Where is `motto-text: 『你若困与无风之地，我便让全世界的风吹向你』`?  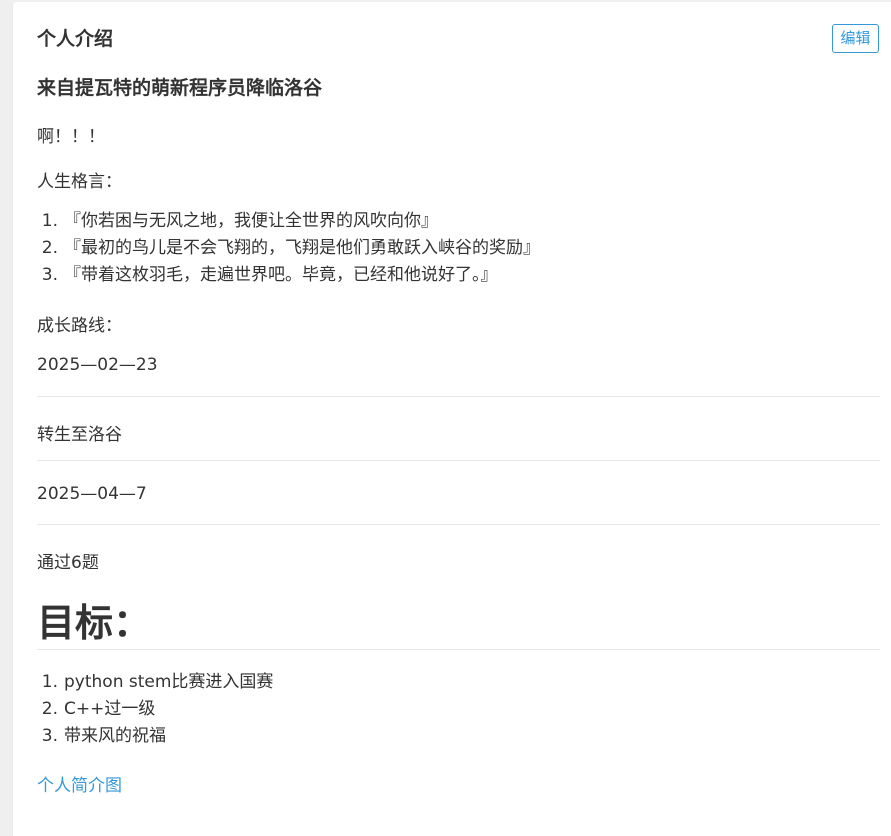
motto-text: 『你若困与无风之地，我便让全世界的风吹向你』 is located at coordinates (251, 221).